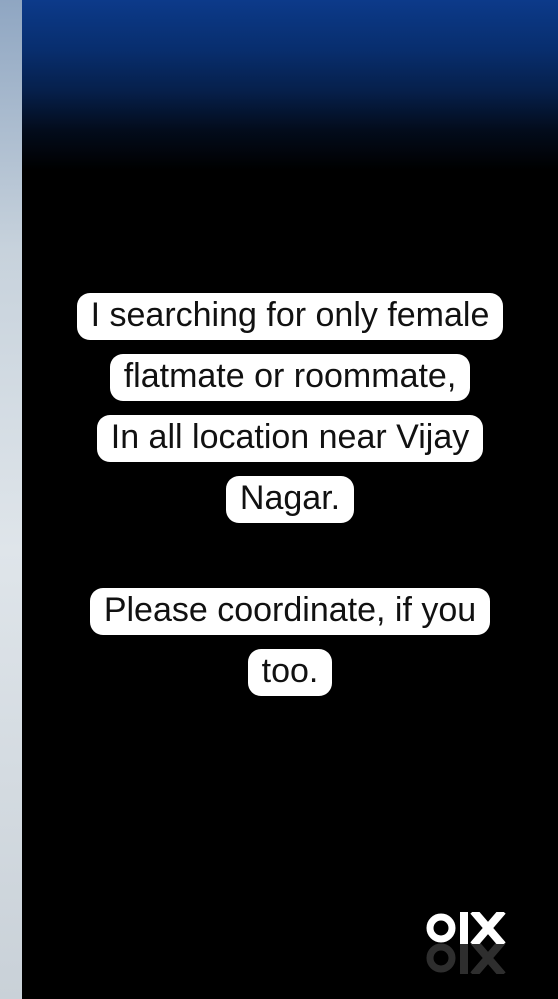 The width and height of the screenshot is (558, 999). Describe the element at coordinates (290, 672) in the screenshot. I see `caption-line: too.` at that location.